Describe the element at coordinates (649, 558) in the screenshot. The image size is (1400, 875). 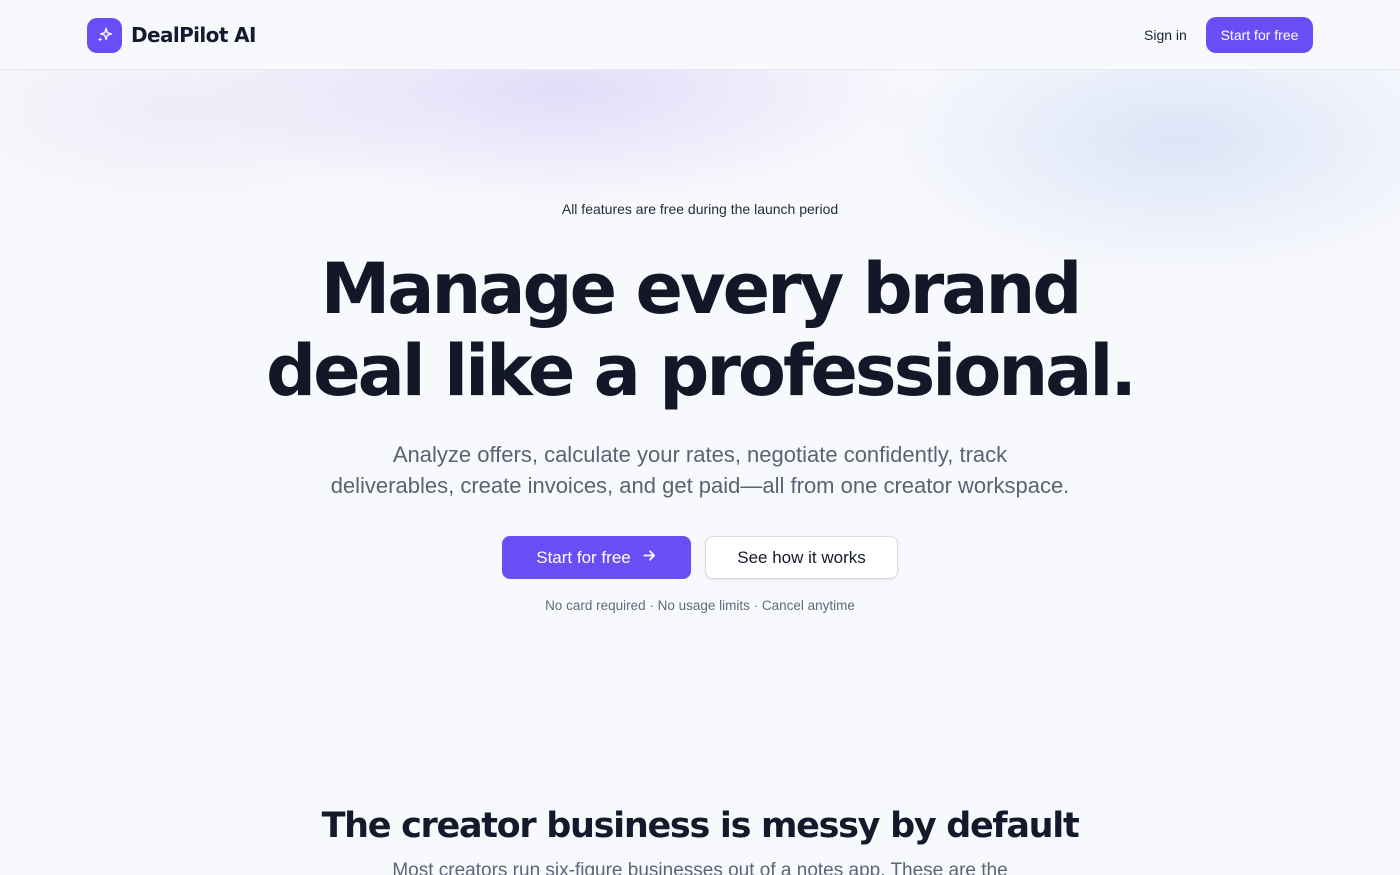
I see `arrow-right-icon` at that location.